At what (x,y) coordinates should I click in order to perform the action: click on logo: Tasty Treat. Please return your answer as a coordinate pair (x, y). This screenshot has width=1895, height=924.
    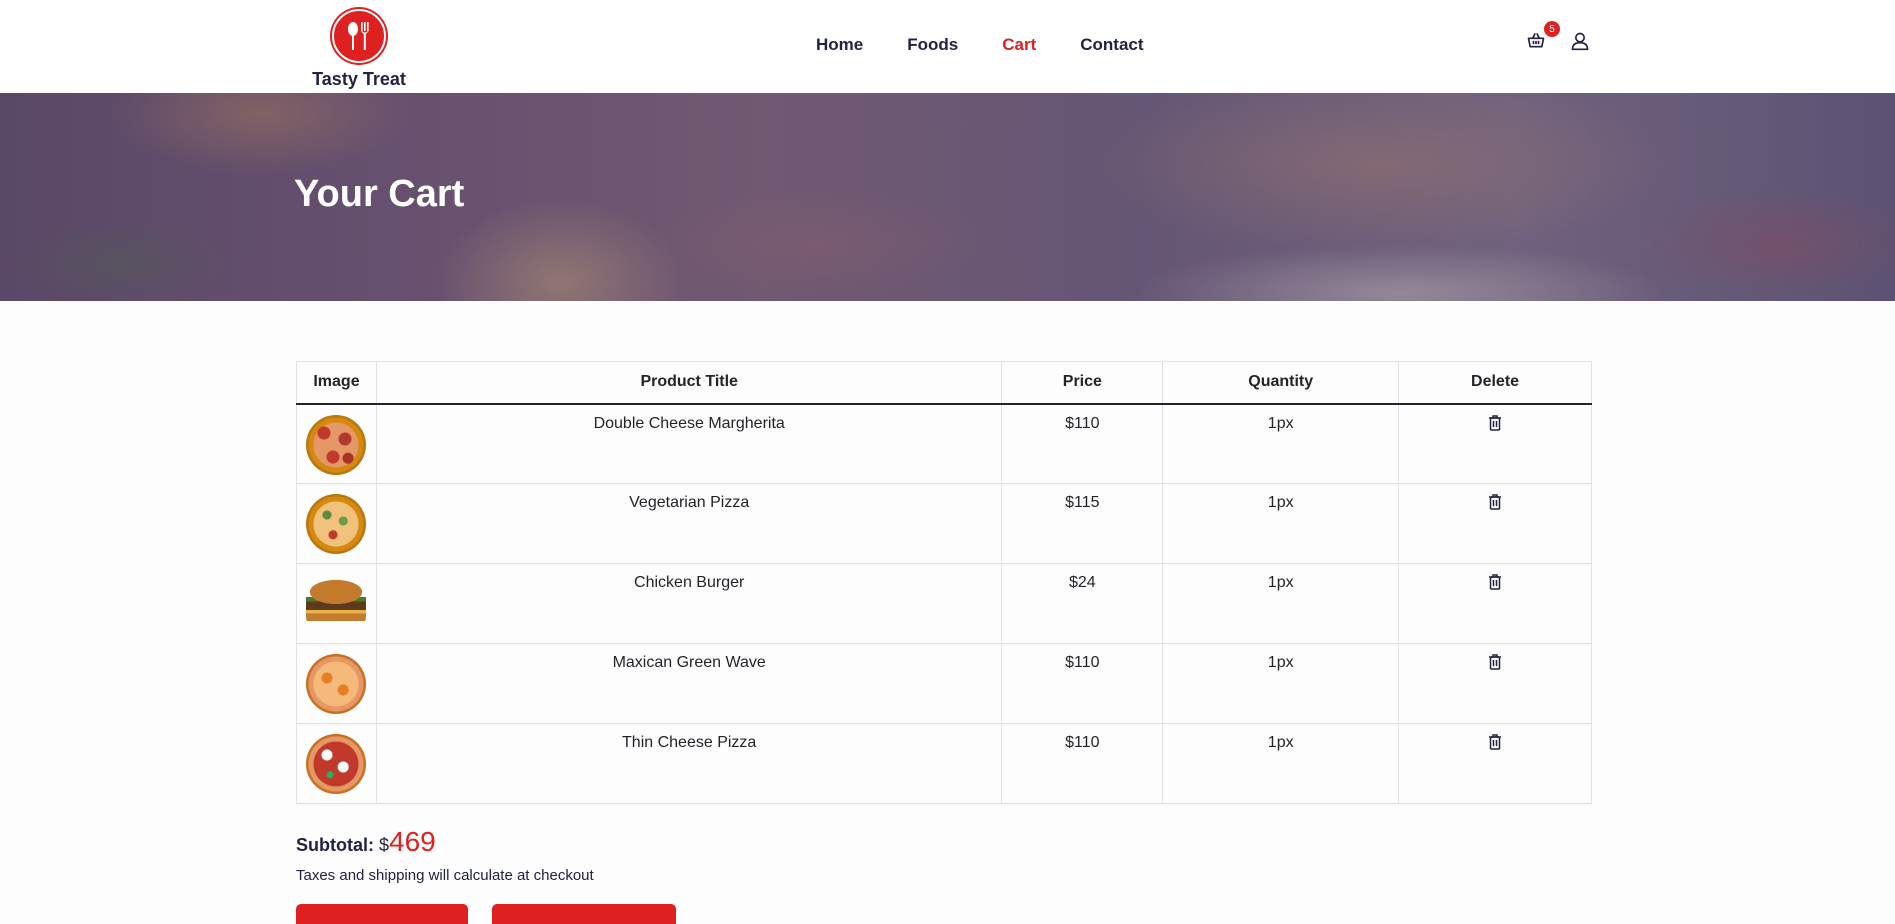
    Looking at the image, I should click on (359, 49).